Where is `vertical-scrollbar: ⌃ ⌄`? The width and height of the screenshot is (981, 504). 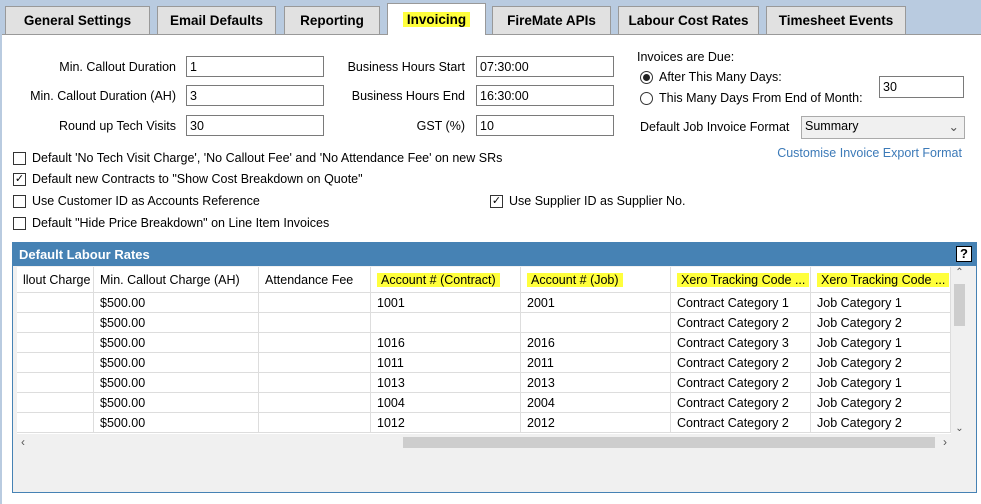 vertical-scrollbar: ⌃ ⌄ is located at coordinates (959, 350).